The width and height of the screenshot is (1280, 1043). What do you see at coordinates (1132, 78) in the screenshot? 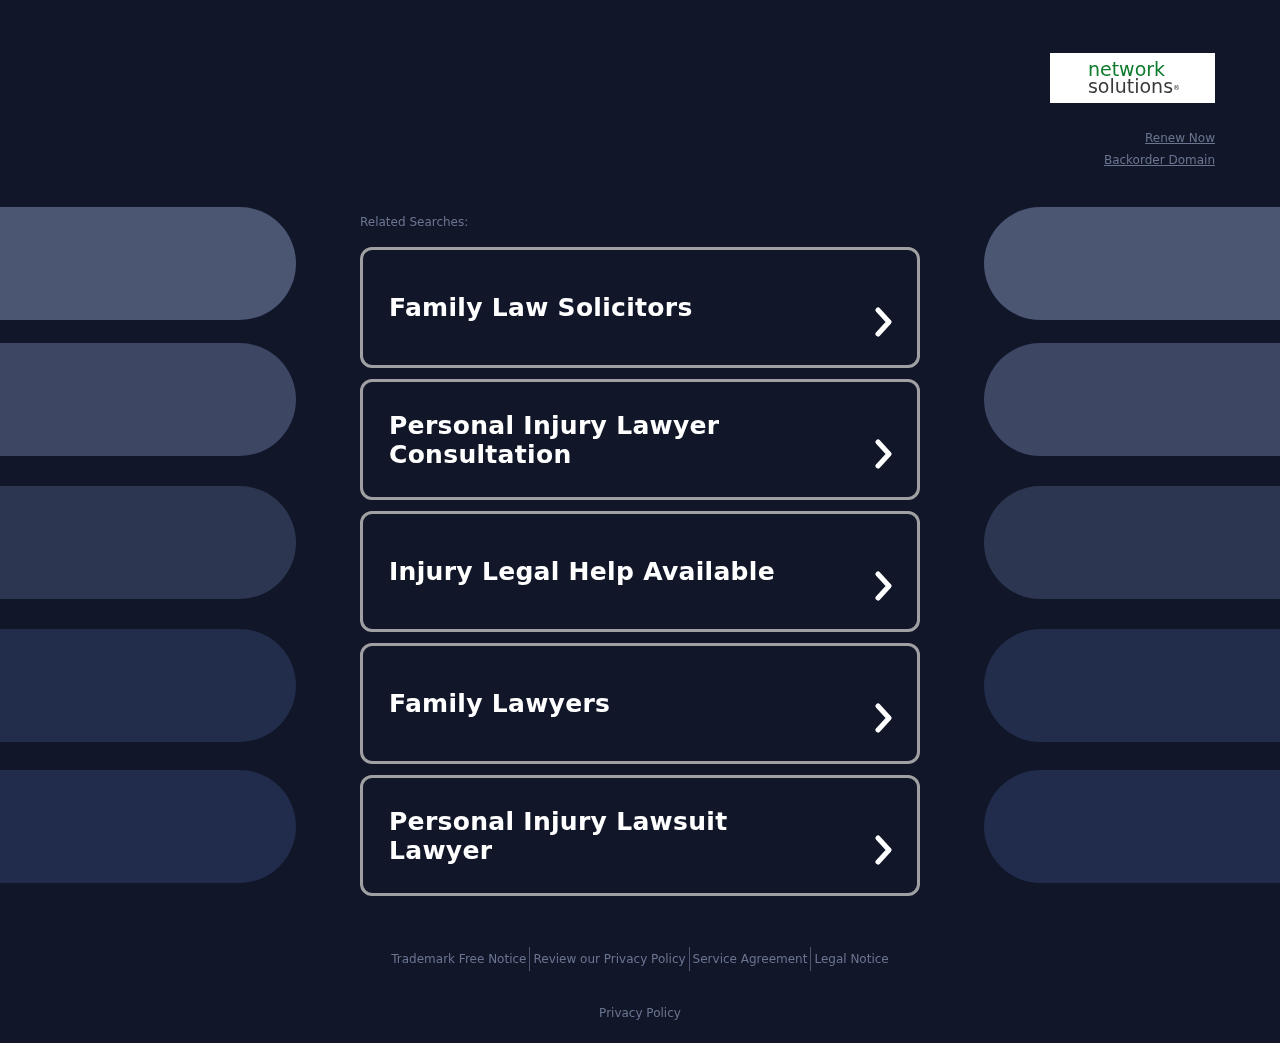
I see `logo: network solutions$^{®}$` at bounding box center [1132, 78].